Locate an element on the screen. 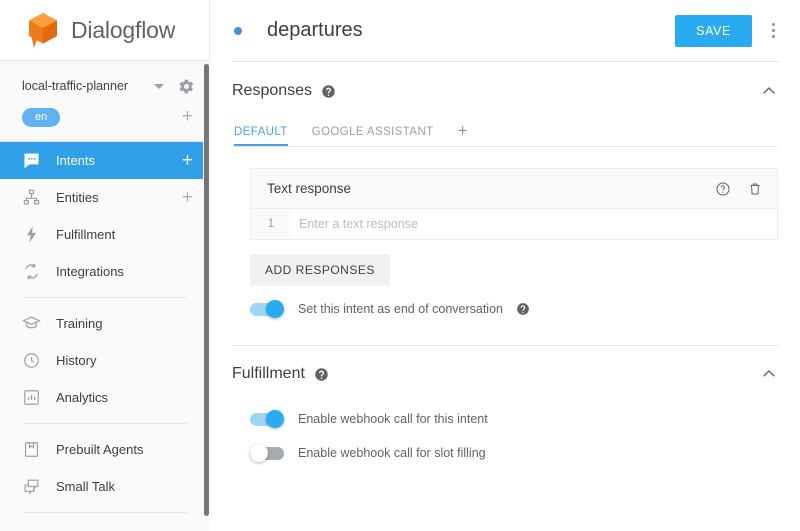  brand-header: Dialogflow is located at coordinates (104, 30).